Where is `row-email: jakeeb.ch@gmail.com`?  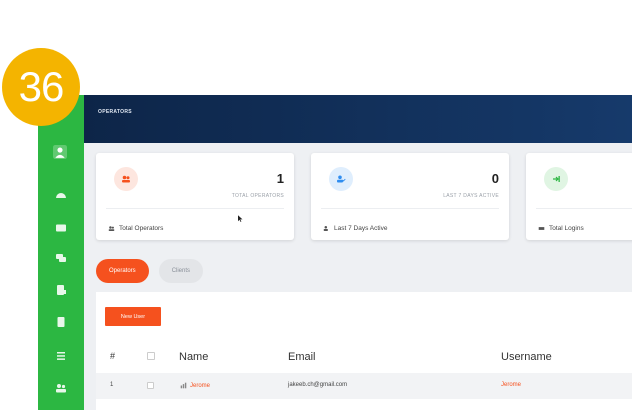 row-email: jakeeb.ch@gmail.com is located at coordinates (318, 385).